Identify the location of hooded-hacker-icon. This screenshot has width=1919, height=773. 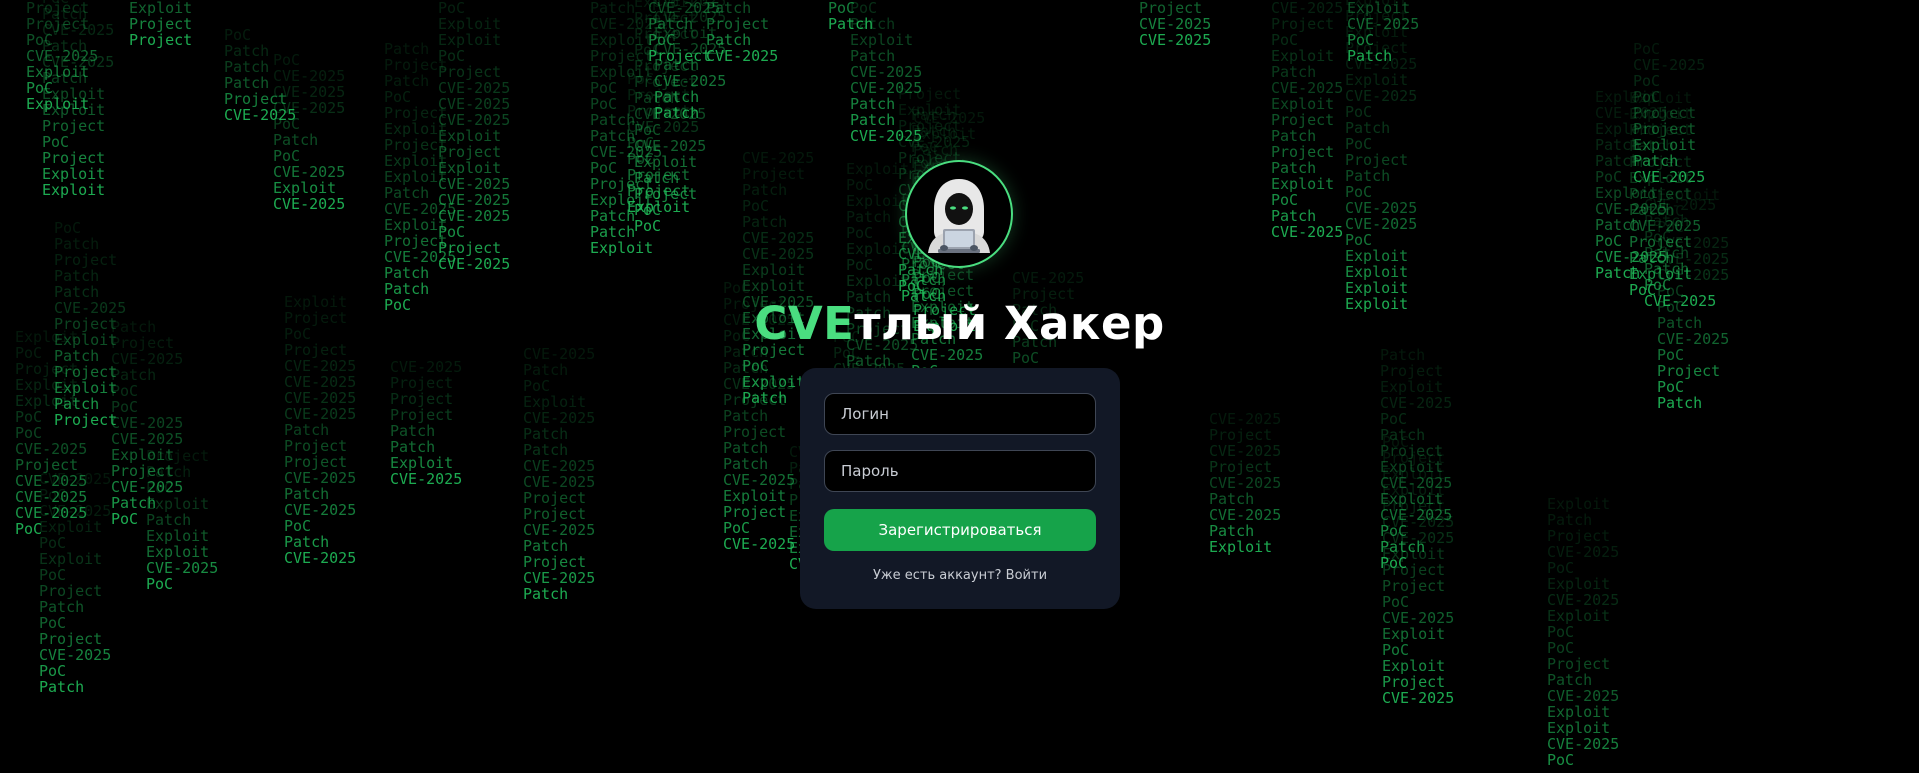
(959, 216).